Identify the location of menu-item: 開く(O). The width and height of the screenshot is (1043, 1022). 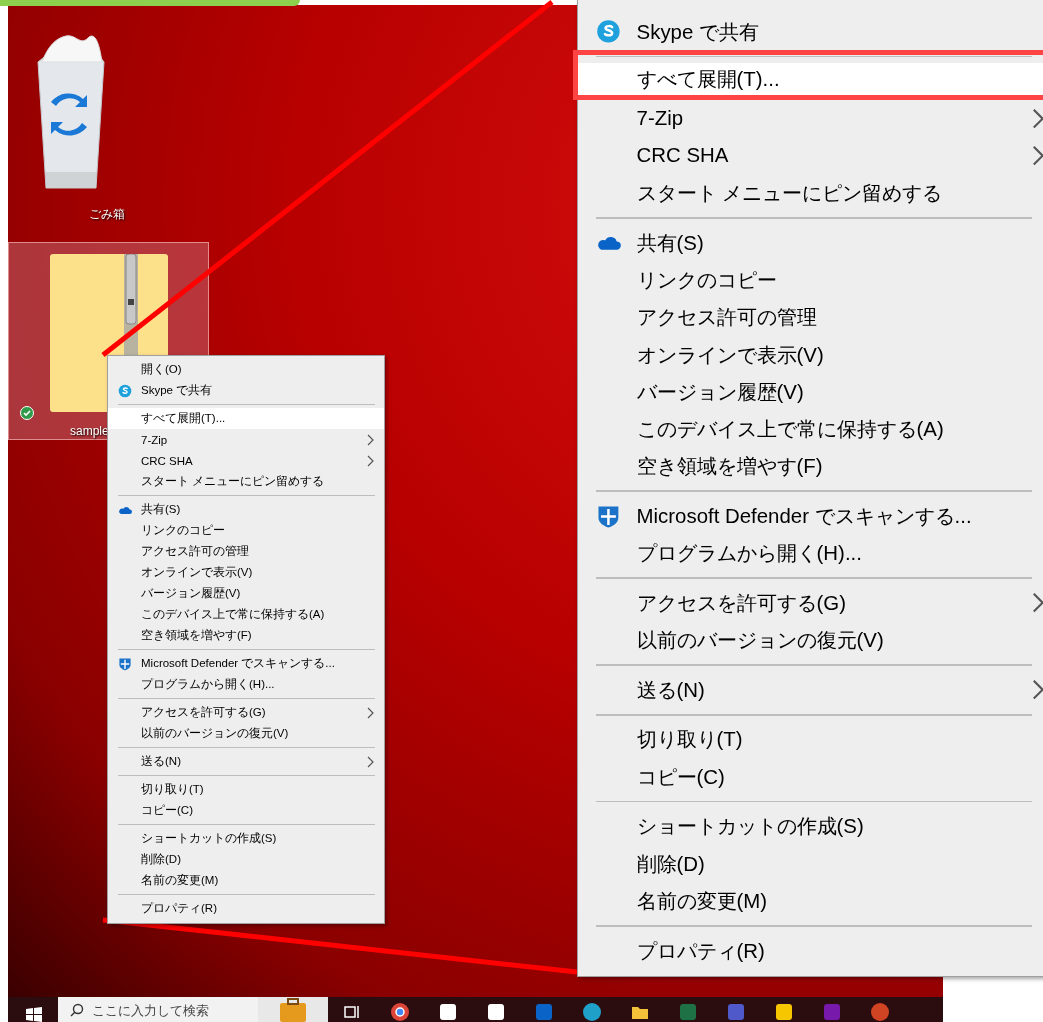
(246, 369).